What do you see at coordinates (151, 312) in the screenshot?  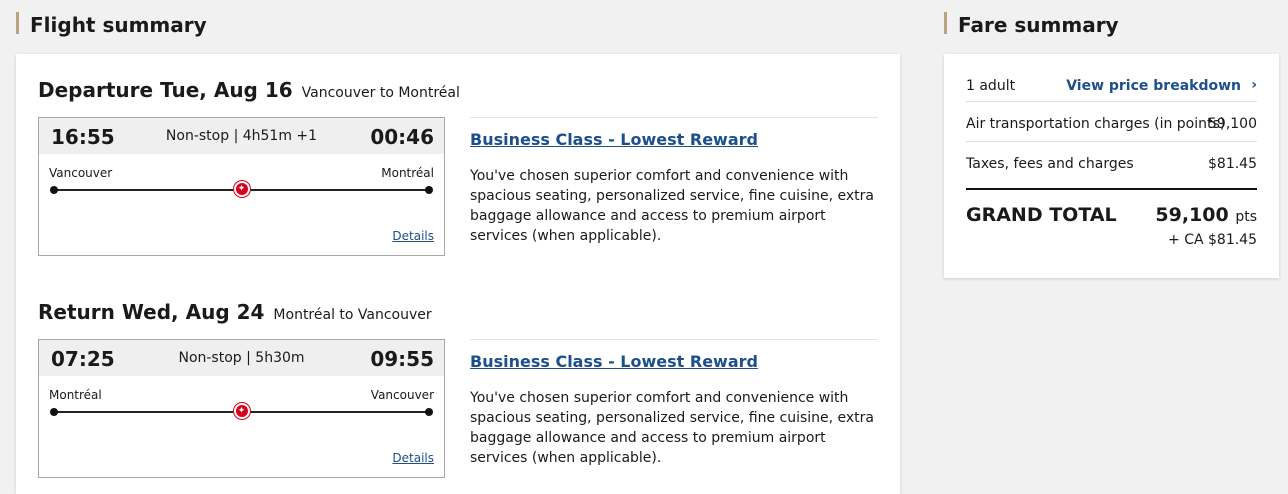 I see `bound-label: Return Wed, Aug 24` at bounding box center [151, 312].